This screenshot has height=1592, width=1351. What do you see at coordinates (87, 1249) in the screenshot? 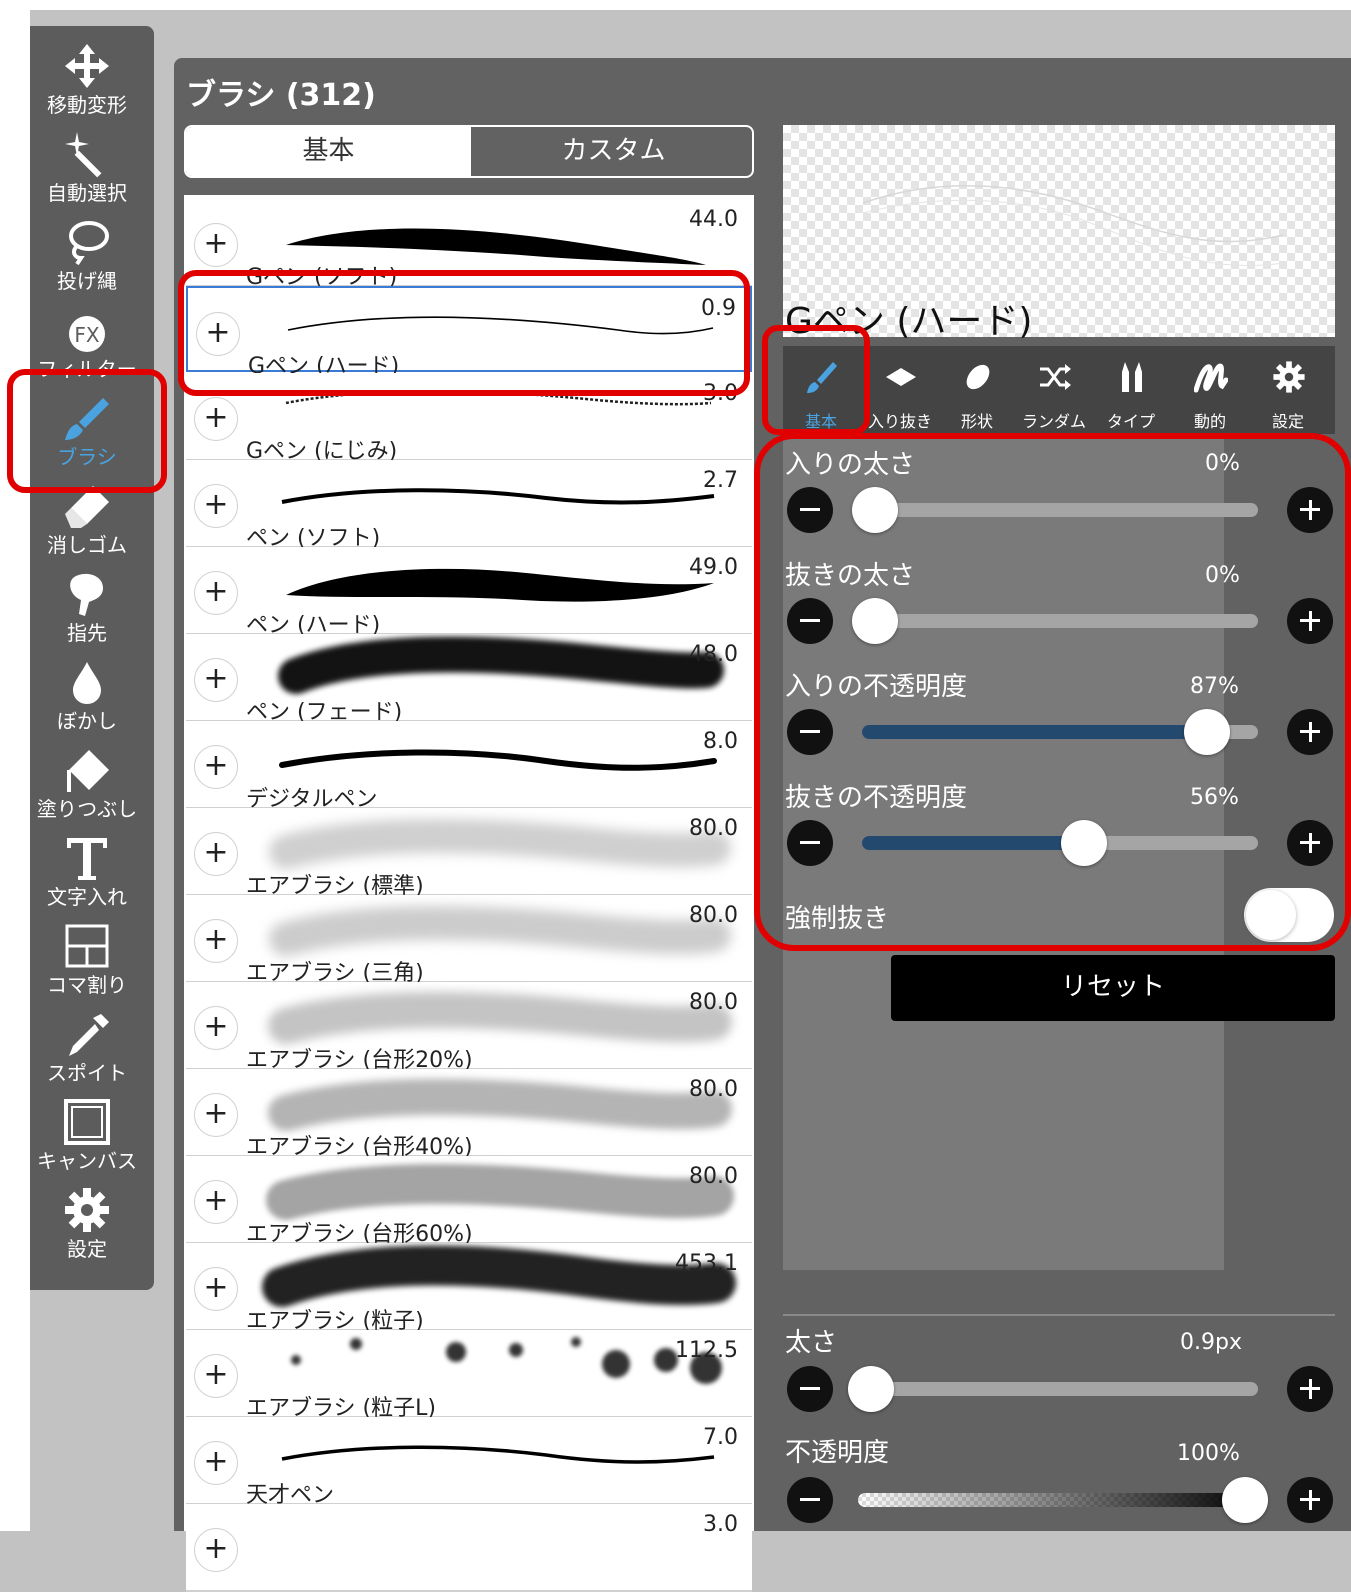
I see `tool-label: 設定` at bounding box center [87, 1249].